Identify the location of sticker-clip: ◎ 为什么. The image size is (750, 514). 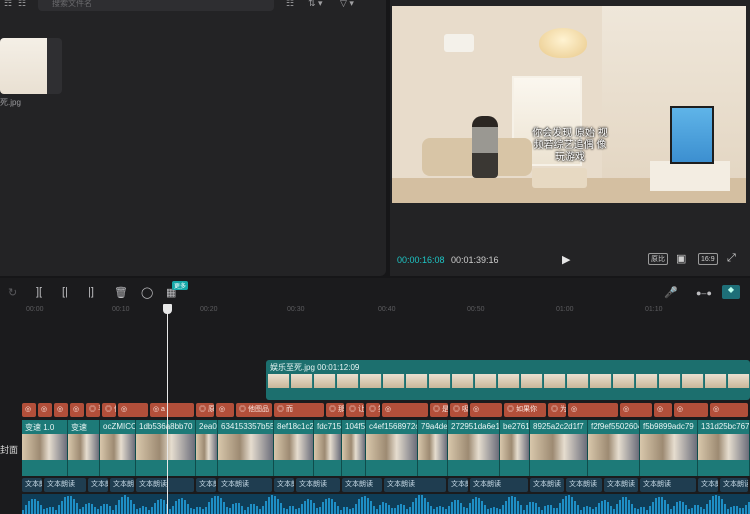
(557, 410).